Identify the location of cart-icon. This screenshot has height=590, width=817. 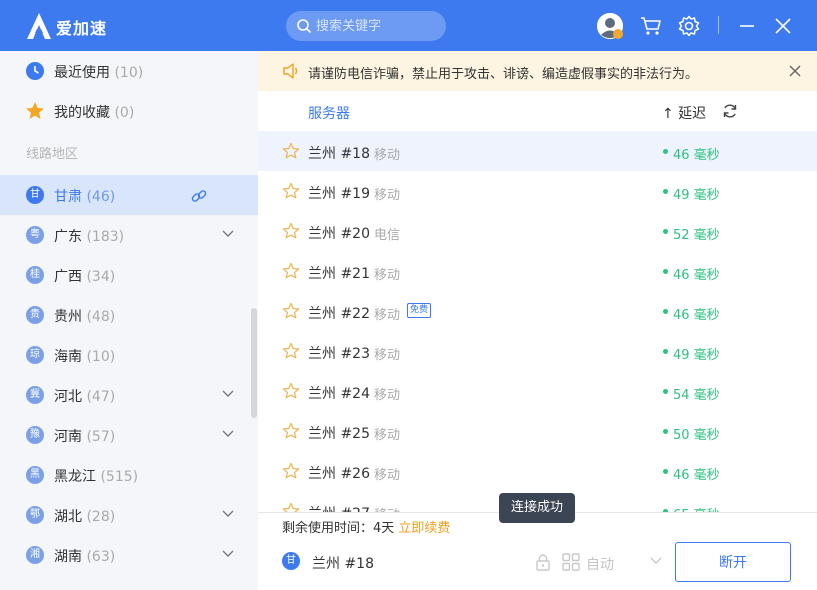
(651, 26).